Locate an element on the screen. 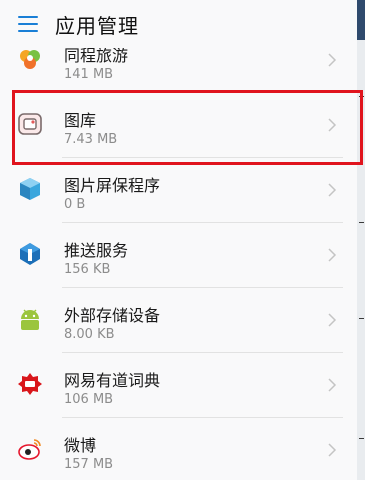  app-size: 106 MB is located at coordinates (89, 399).